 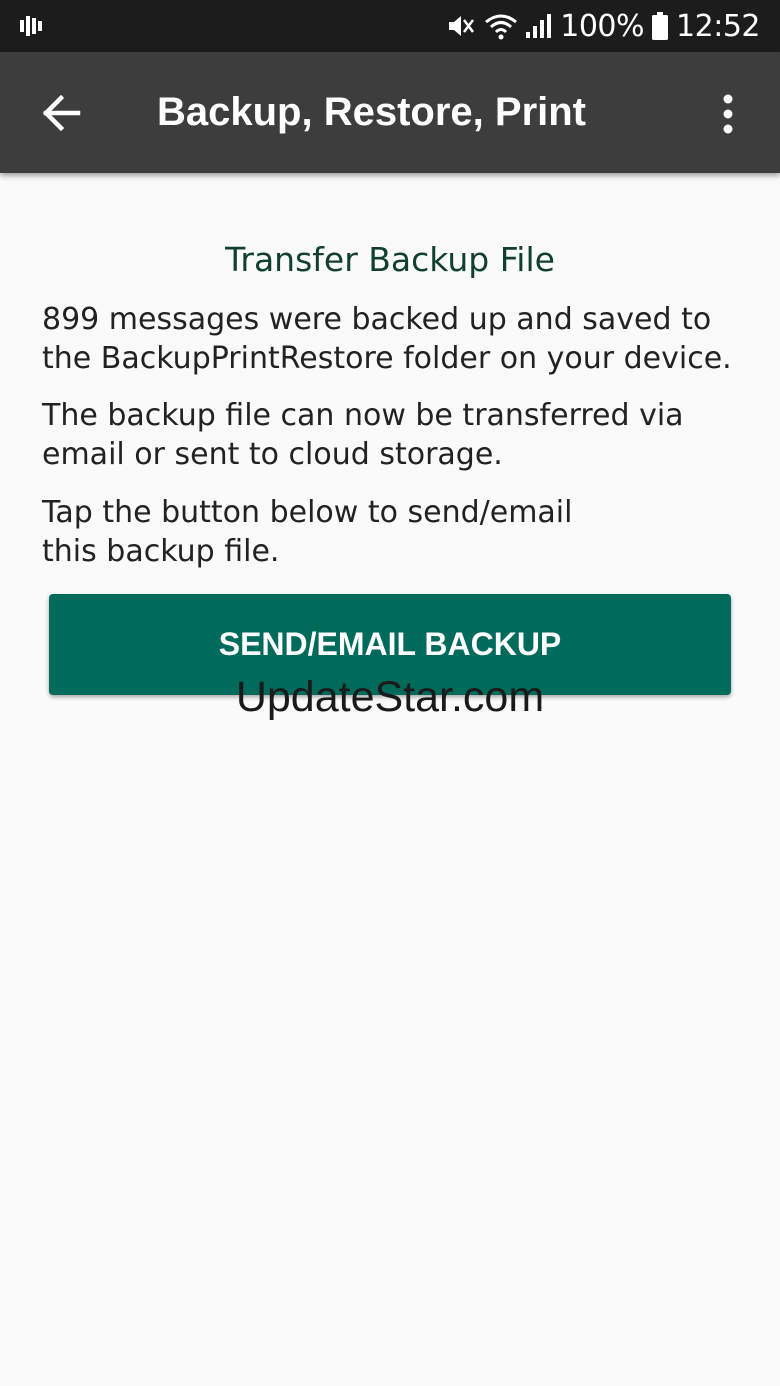 I want to click on back-button, so click(x=61, y=113).